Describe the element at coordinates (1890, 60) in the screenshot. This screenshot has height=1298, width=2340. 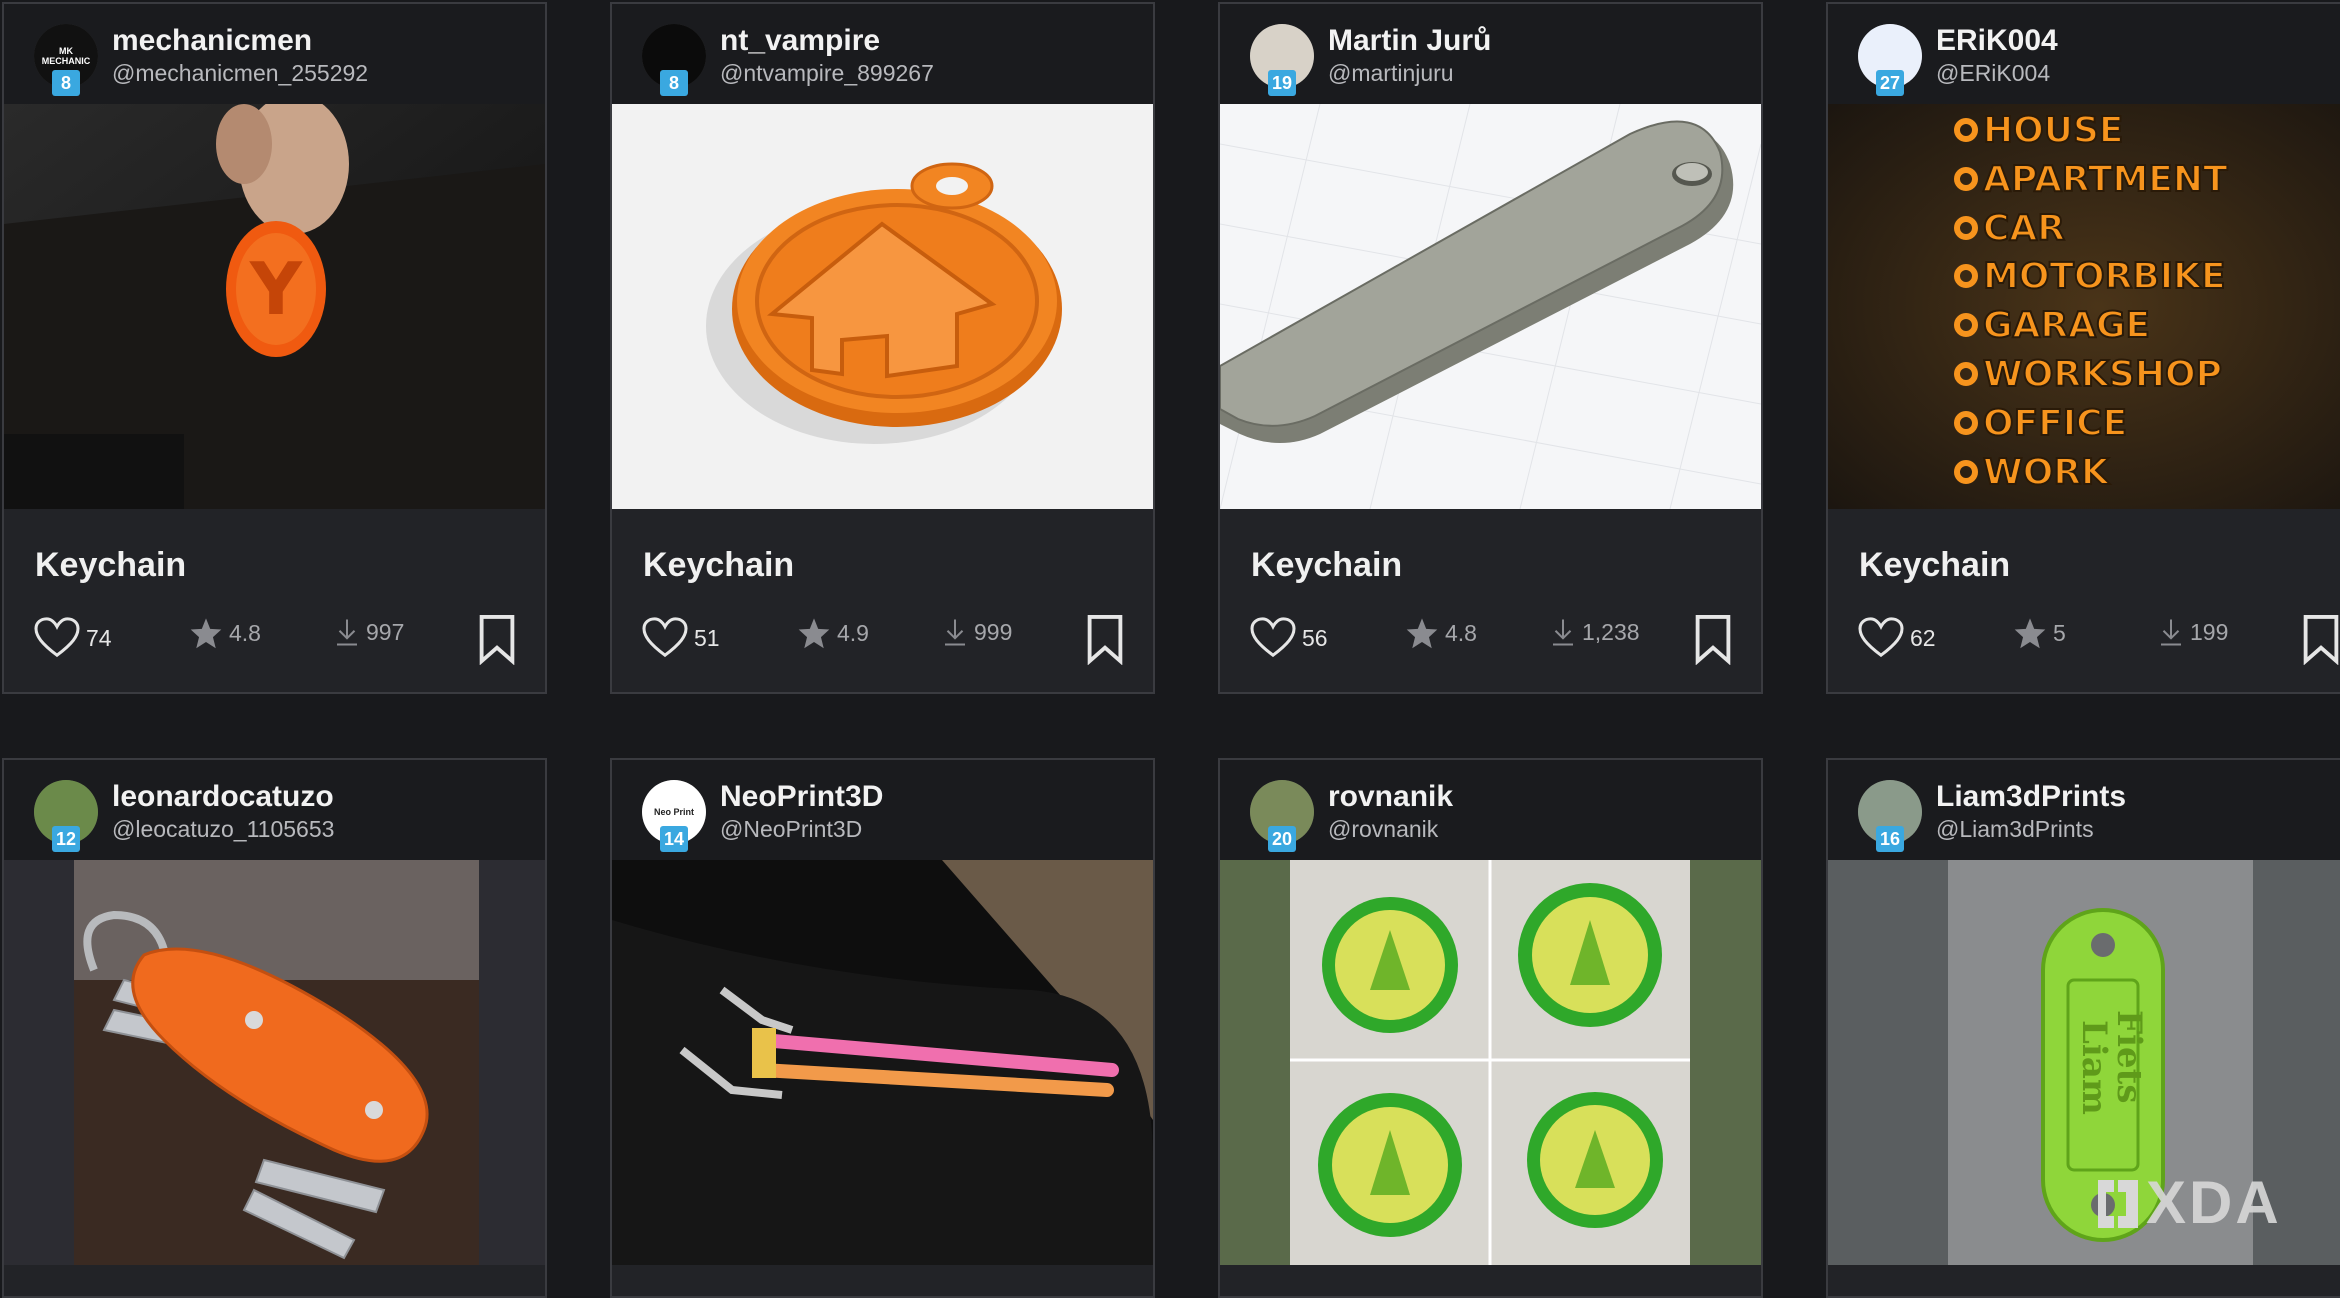
I see `avatar: 27` at that location.